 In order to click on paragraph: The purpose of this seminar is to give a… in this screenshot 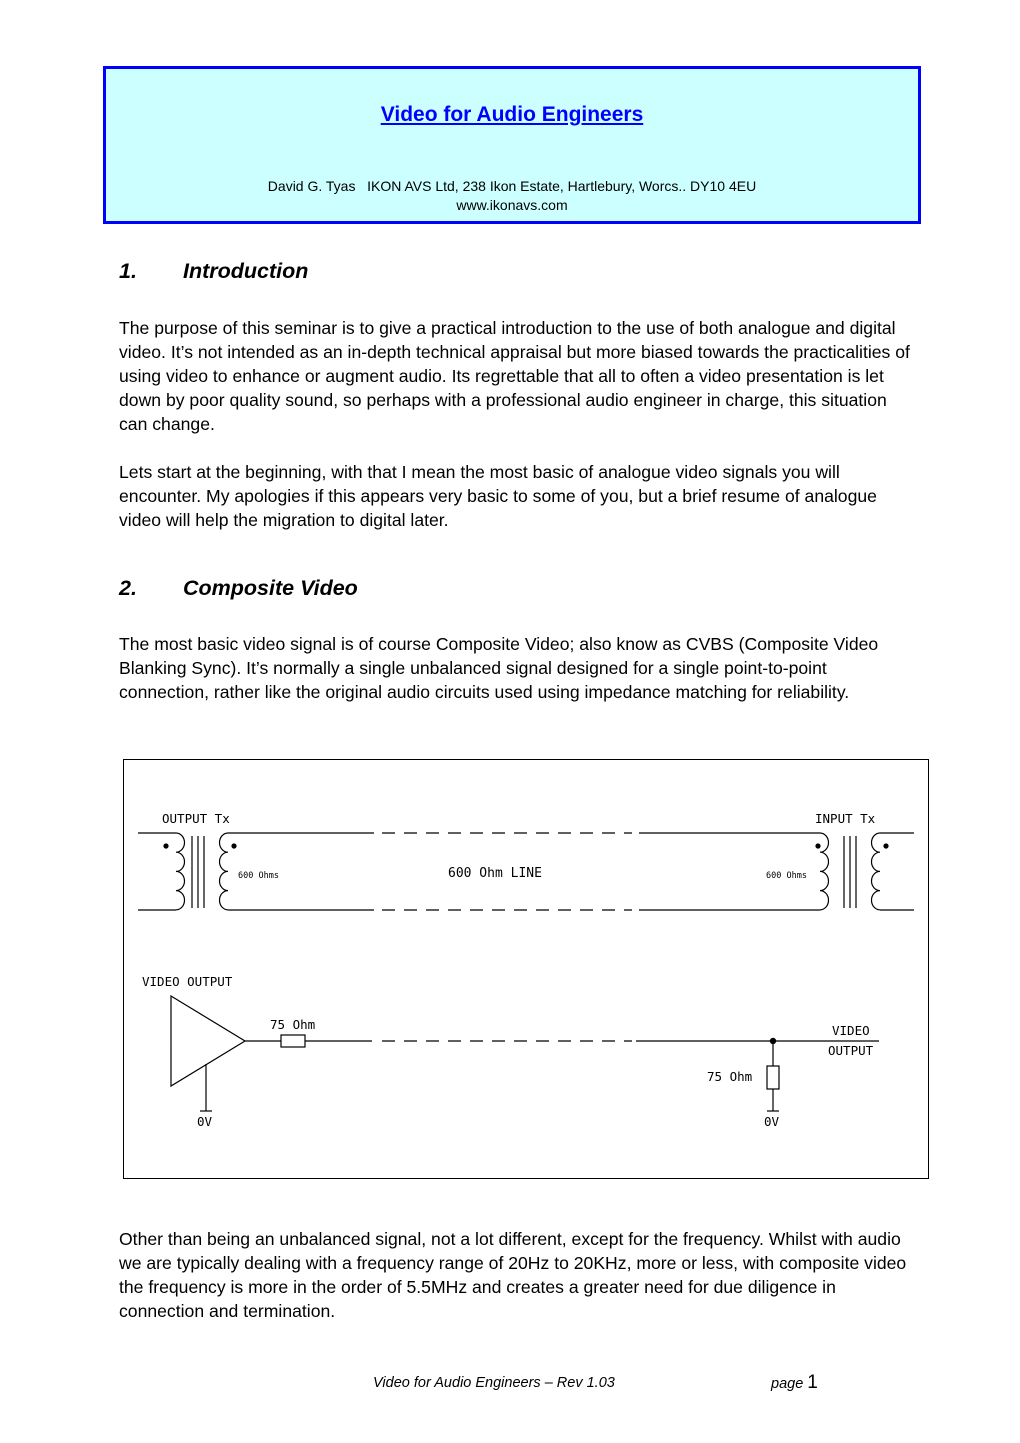, I will do `click(514, 376)`.